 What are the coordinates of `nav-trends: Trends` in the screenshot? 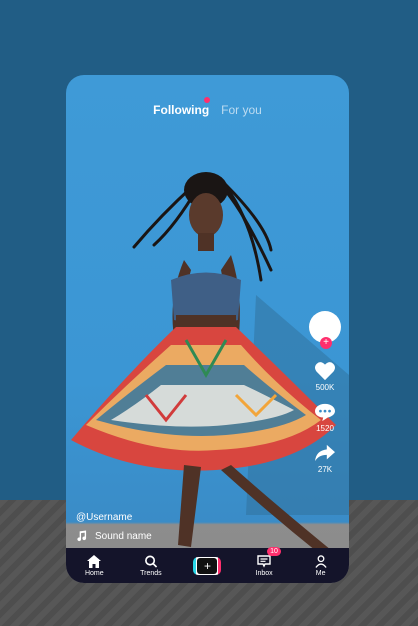 It's located at (151, 566).